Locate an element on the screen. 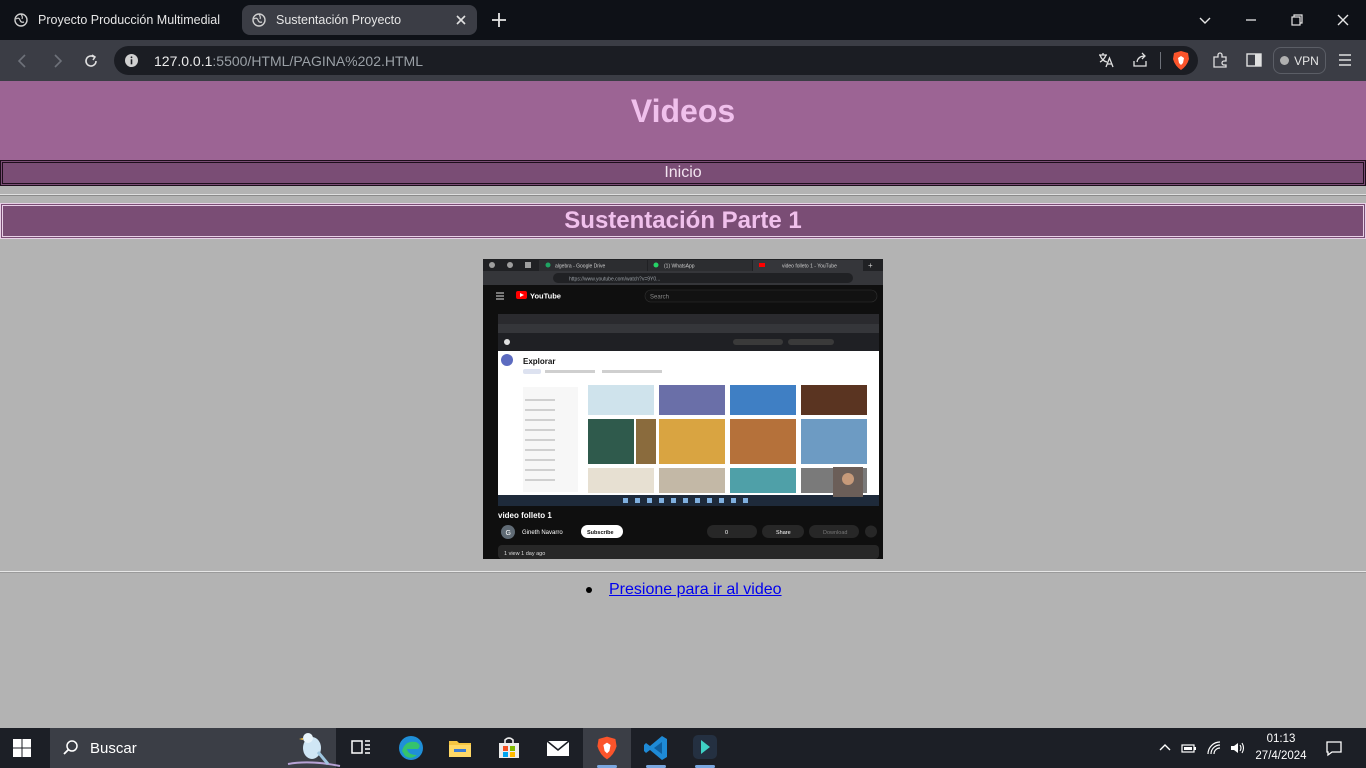  thumb-share: Share is located at coordinates (783, 533).